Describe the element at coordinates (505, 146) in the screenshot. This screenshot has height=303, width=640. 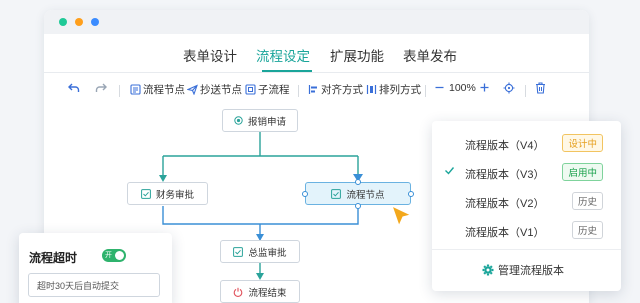
I see `version-name: 流程版本（V4）` at that location.